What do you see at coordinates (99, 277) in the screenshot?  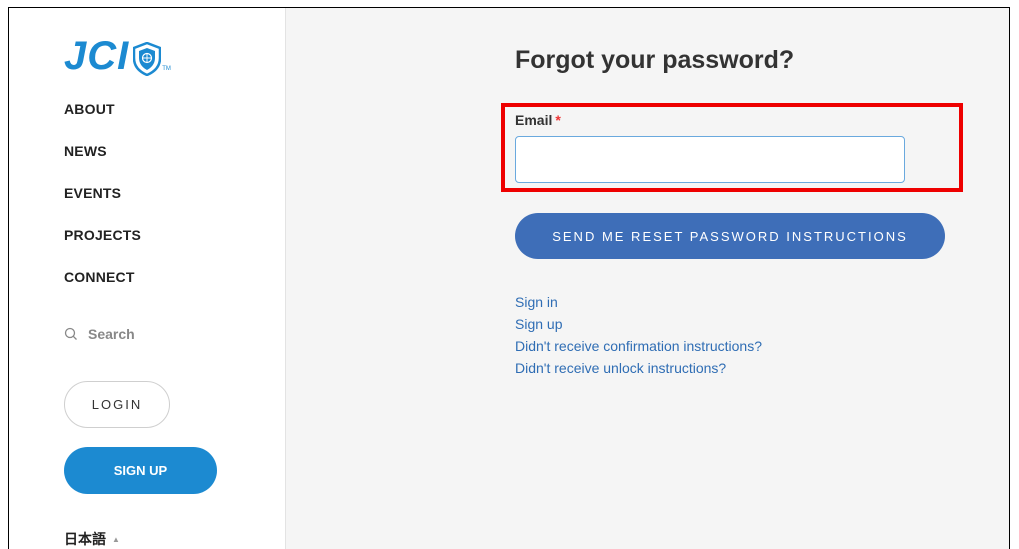 I see `nav-link-connect: CONNECT` at bounding box center [99, 277].